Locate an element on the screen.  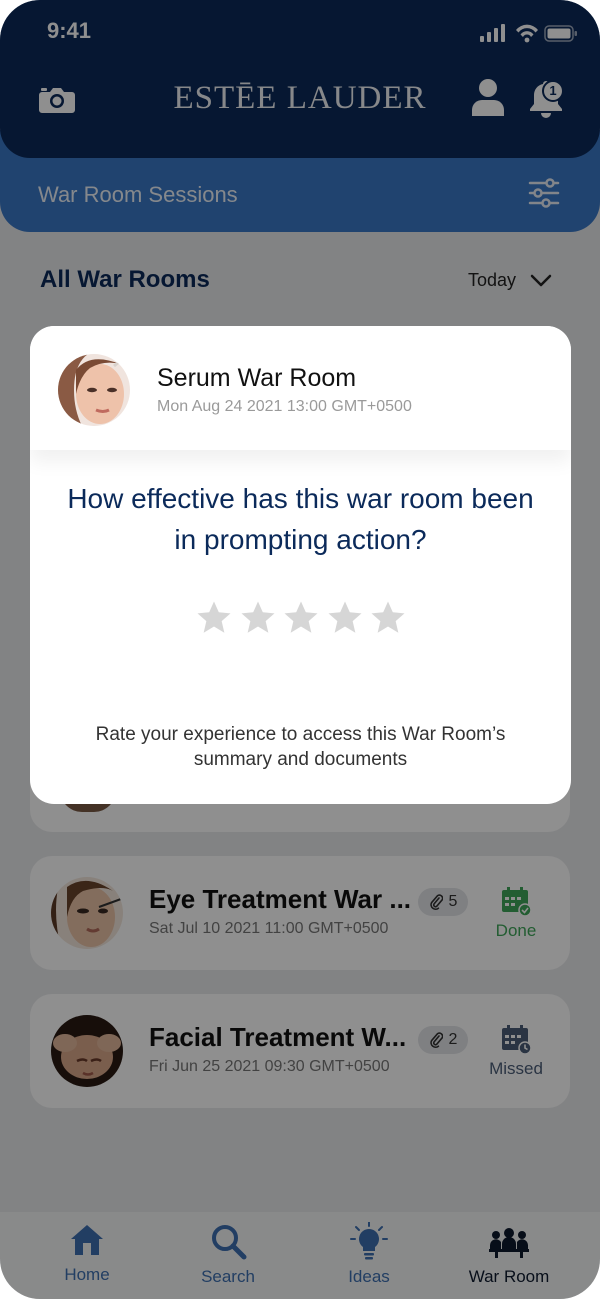
modal-date: Mon Aug 24 2021 13:00 GMT+0500 is located at coordinates (284, 406).